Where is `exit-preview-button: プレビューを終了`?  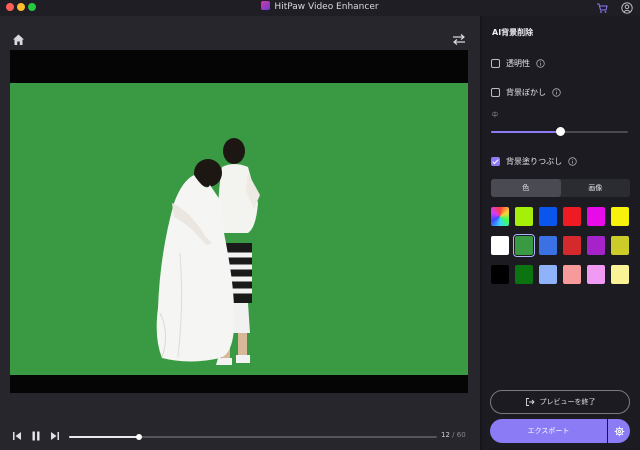
exit-preview-button: プレビューを終了 is located at coordinates (560, 402).